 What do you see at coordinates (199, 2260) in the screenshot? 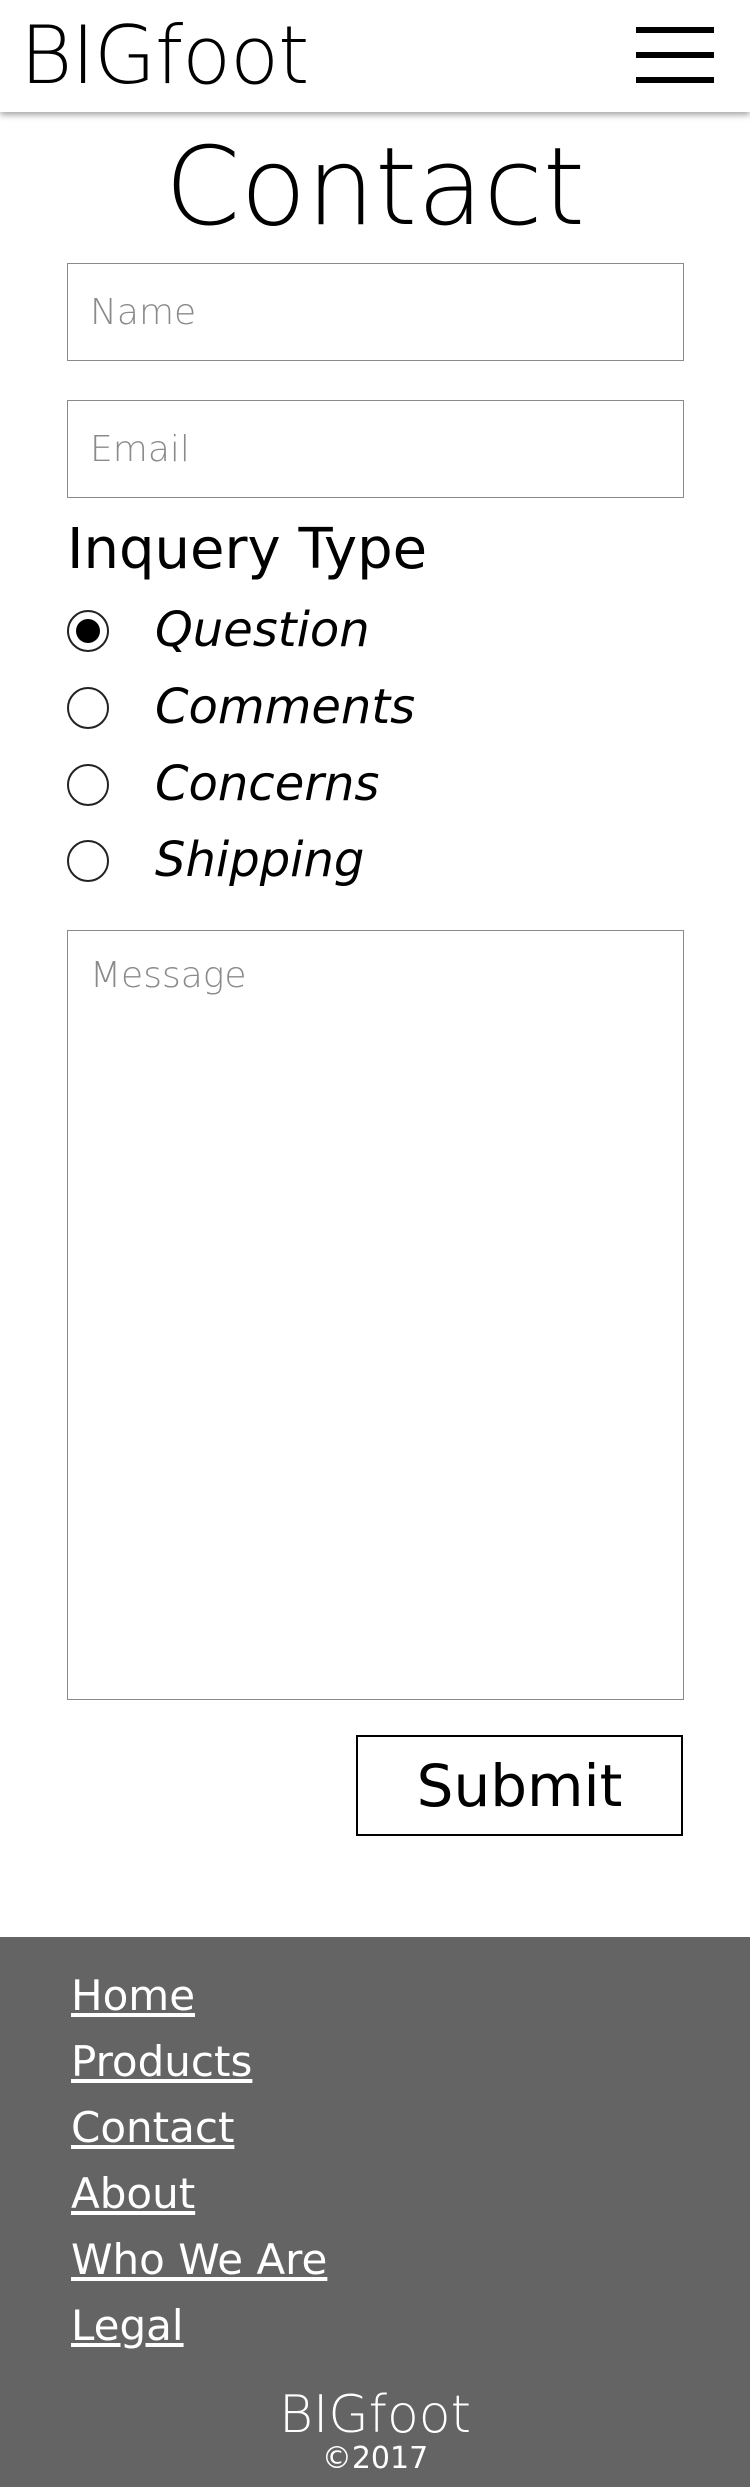
I see `footer-link-who-we-are: Who We Are` at bounding box center [199, 2260].